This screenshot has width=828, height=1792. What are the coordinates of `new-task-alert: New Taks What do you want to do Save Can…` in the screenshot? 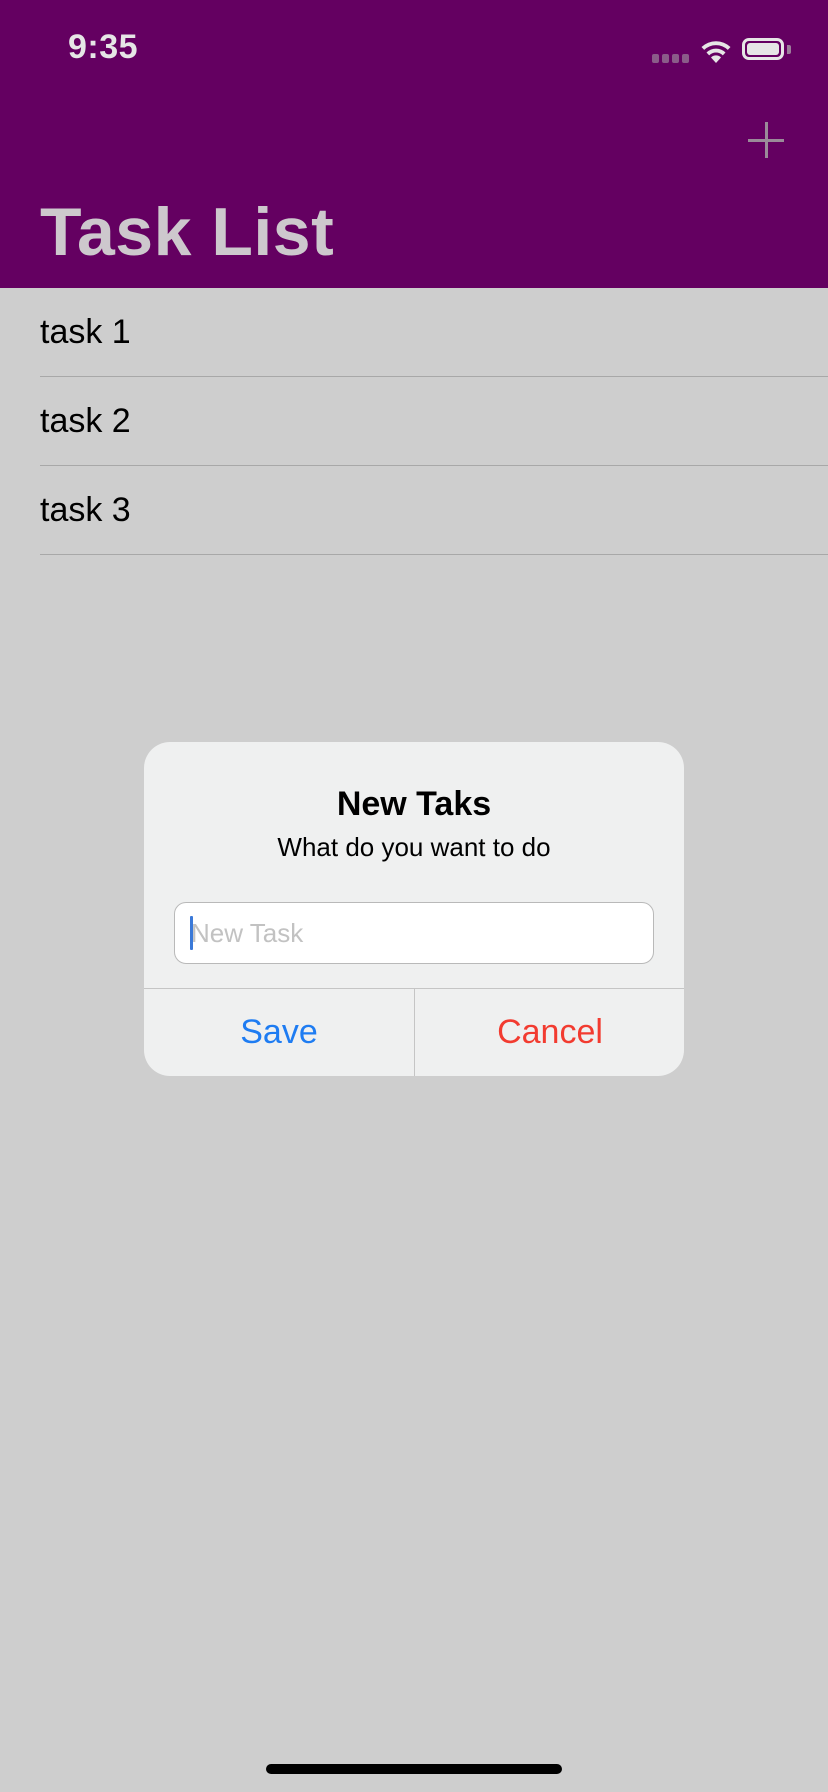 It's located at (414, 909).